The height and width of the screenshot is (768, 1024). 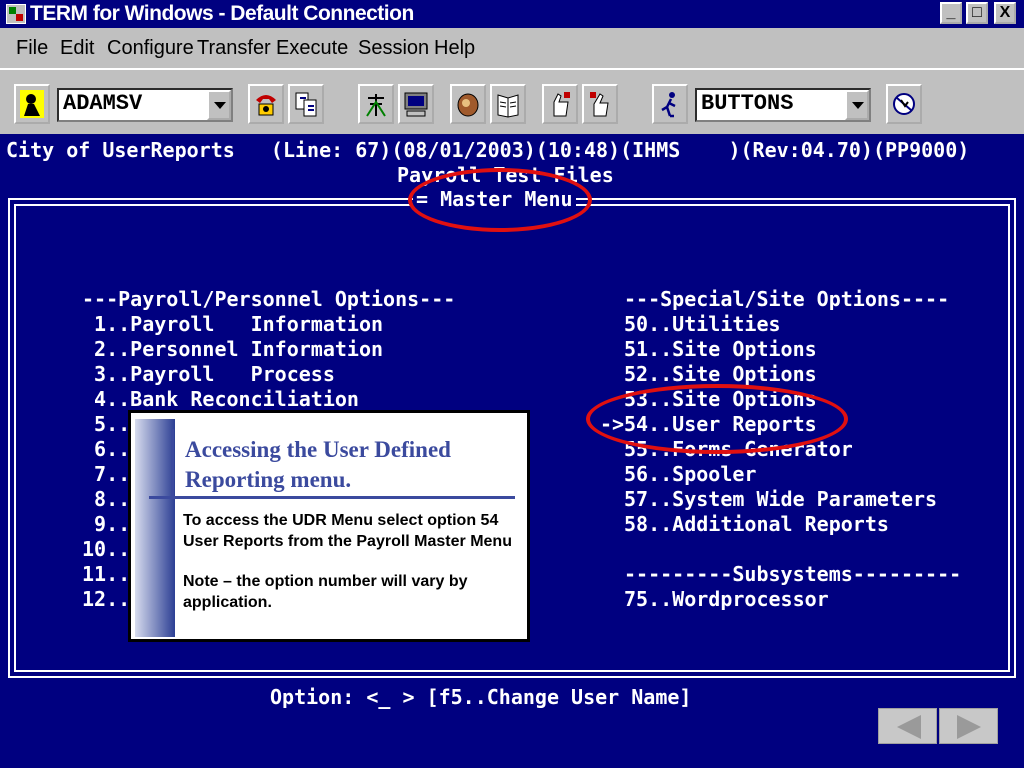 What do you see at coordinates (222, 13) in the screenshot?
I see `window-title: TERM for Windows - Default Connection` at bounding box center [222, 13].